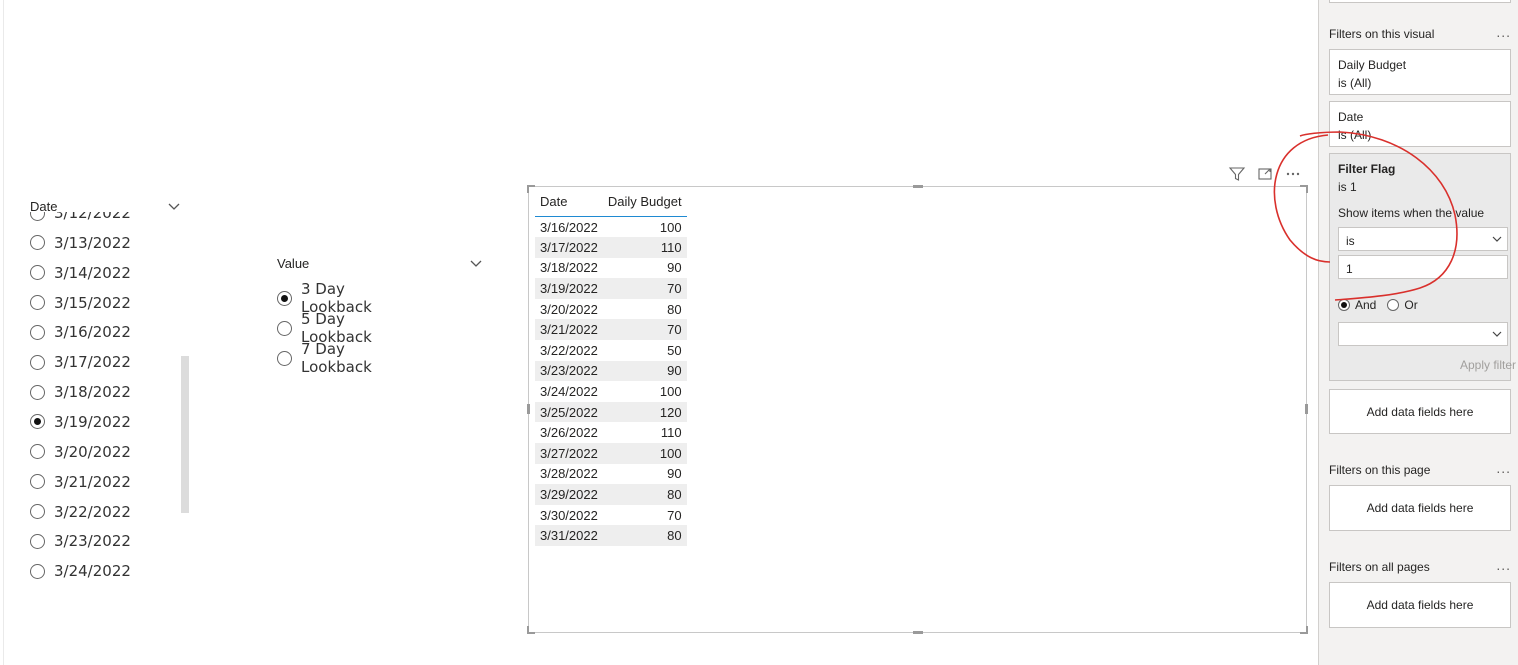 The height and width of the screenshot is (665, 1518). What do you see at coordinates (1344, 305) in the screenshot?
I see `and-radio` at bounding box center [1344, 305].